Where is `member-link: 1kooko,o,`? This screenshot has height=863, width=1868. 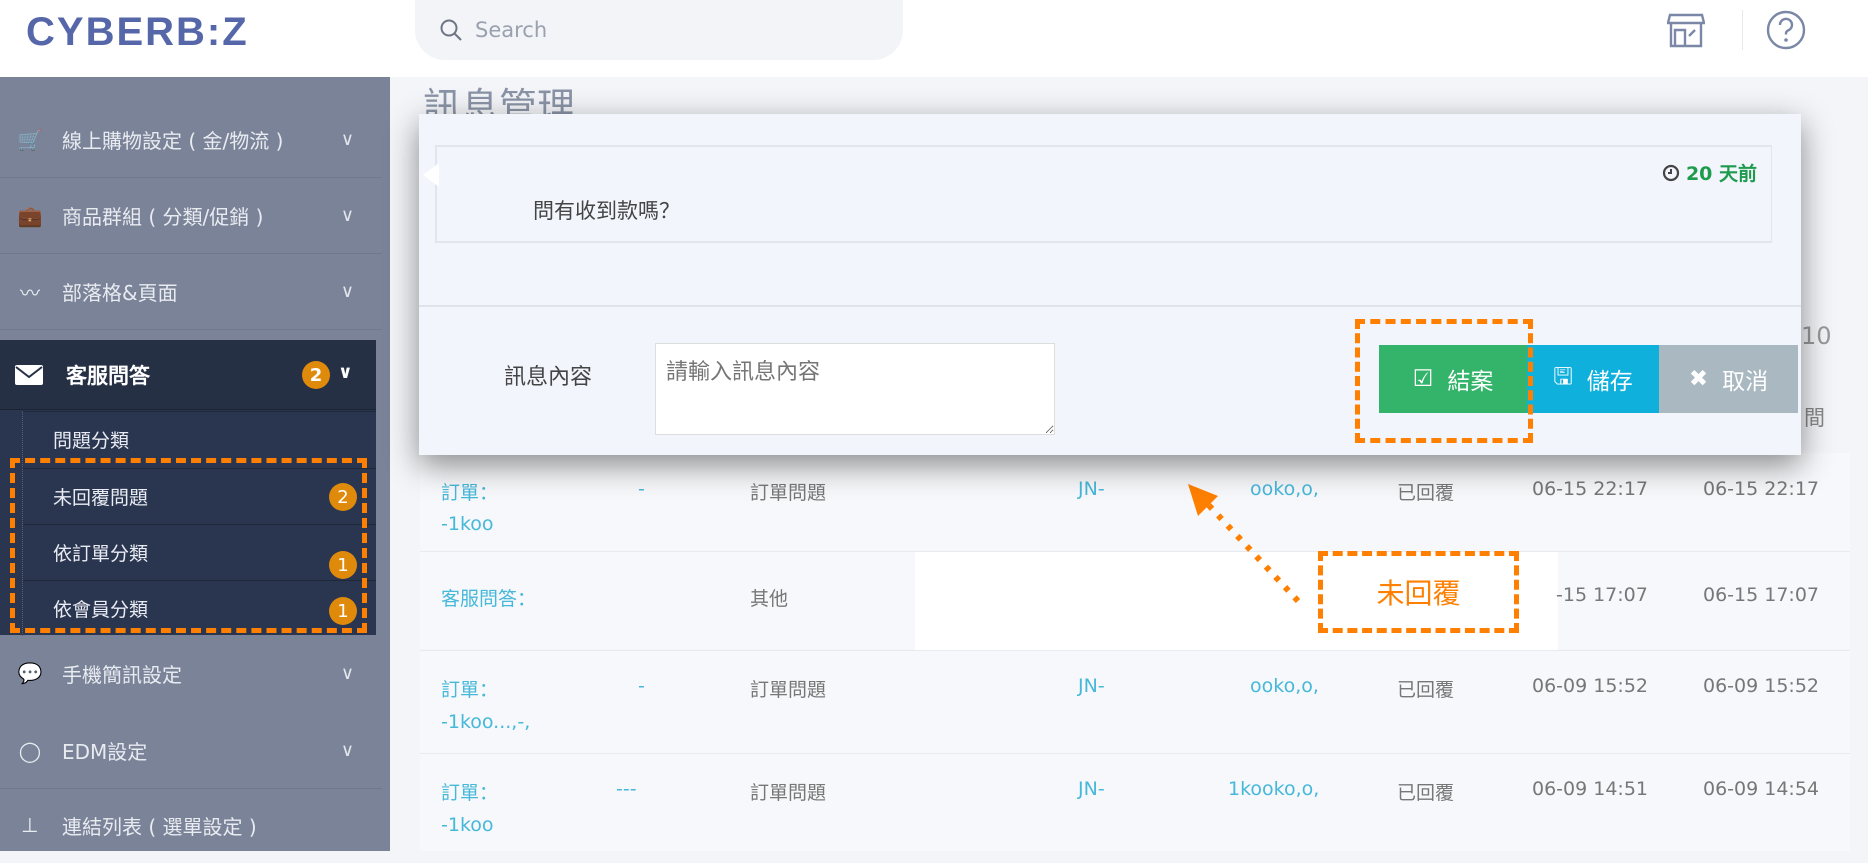 member-link: 1kooko,o, is located at coordinates (1273, 789).